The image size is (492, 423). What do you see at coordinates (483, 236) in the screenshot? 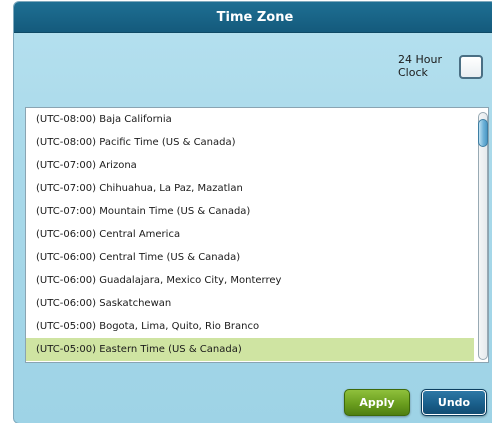
I see `vertical-scrollbar` at bounding box center [483, 236].